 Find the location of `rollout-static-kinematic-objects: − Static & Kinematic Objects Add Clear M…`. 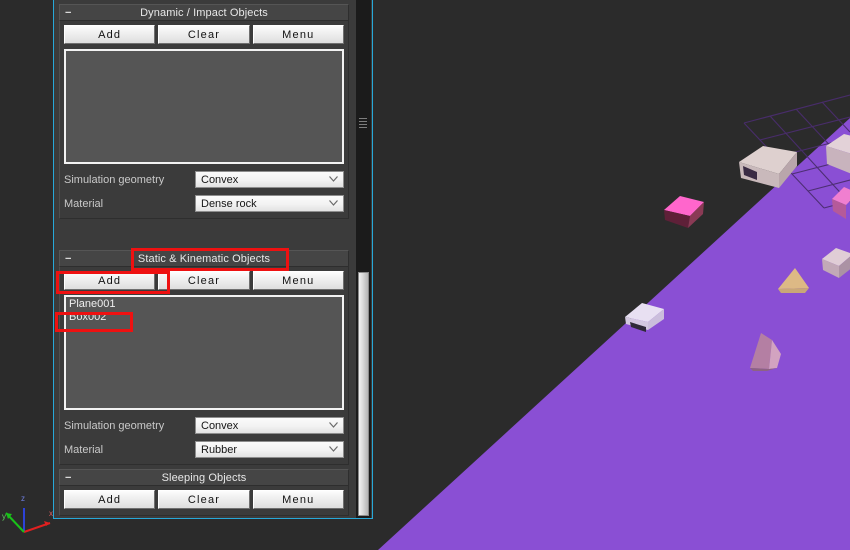

rollout-static-kinematic-objects: − Static & Kinematic Objects Add Clear M… is located at coordinates (204, 357).